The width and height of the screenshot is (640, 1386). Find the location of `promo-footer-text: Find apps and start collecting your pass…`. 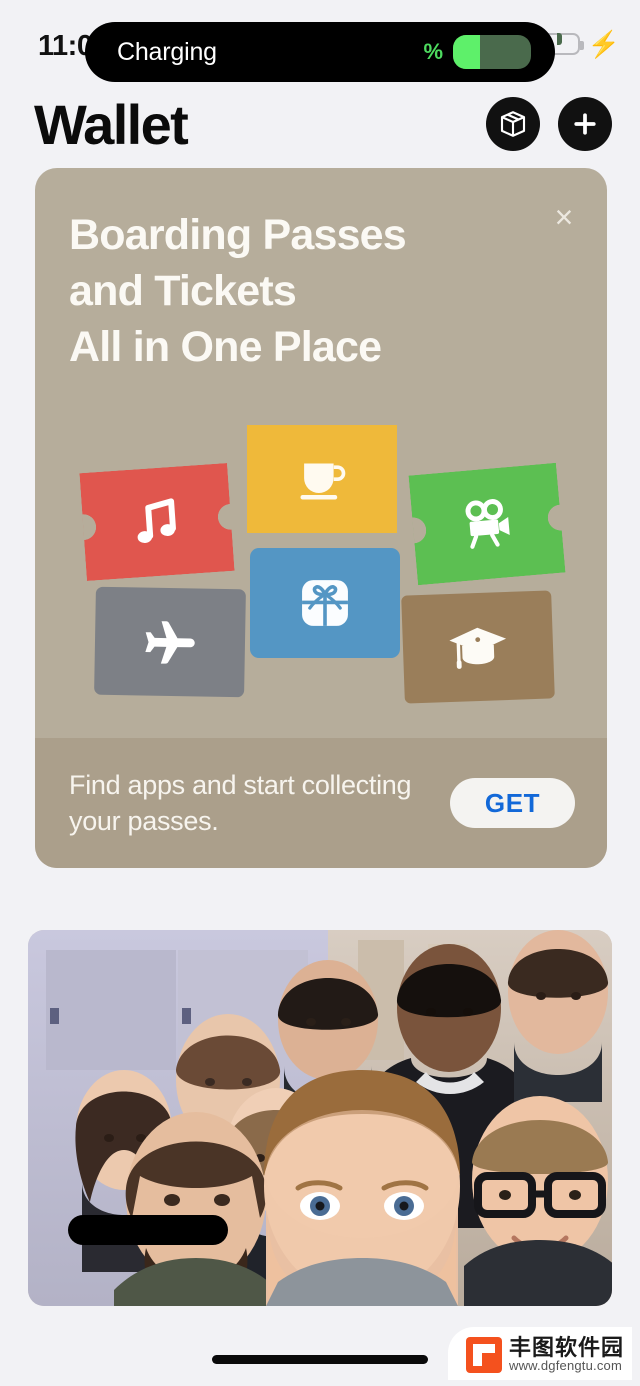

promo-footer-text: Find apps and start collecting your pass… is located at coordinates (240, 802).